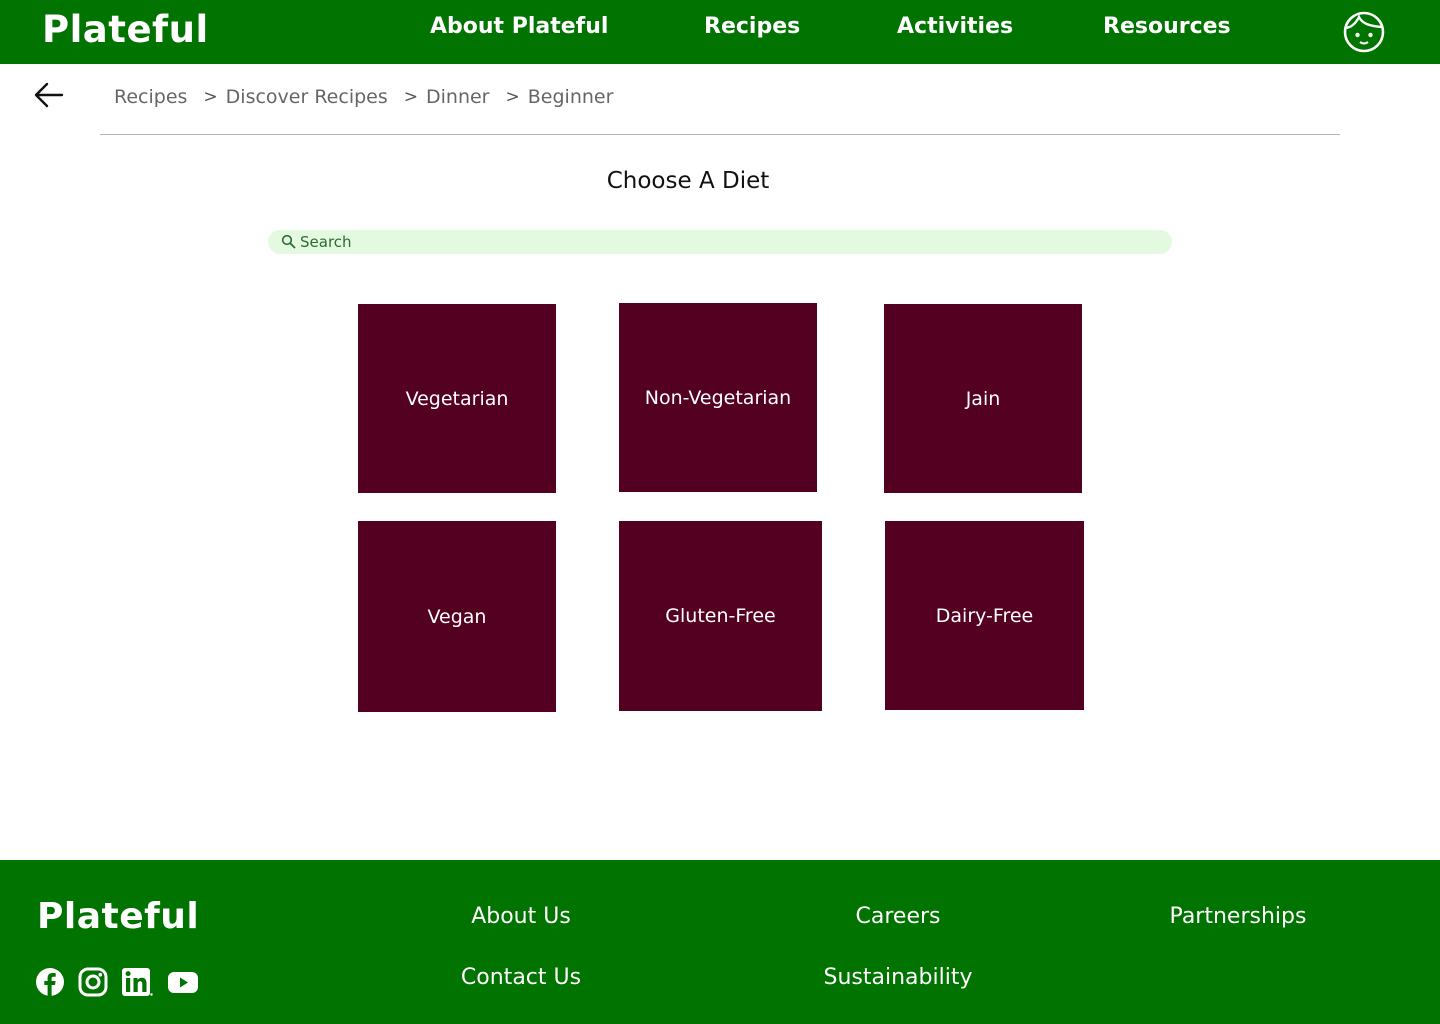  What do you see at coordinates (720, 134) in the screenshot?
I see `breadcrumb-divider` at bounding box center [720, 134].